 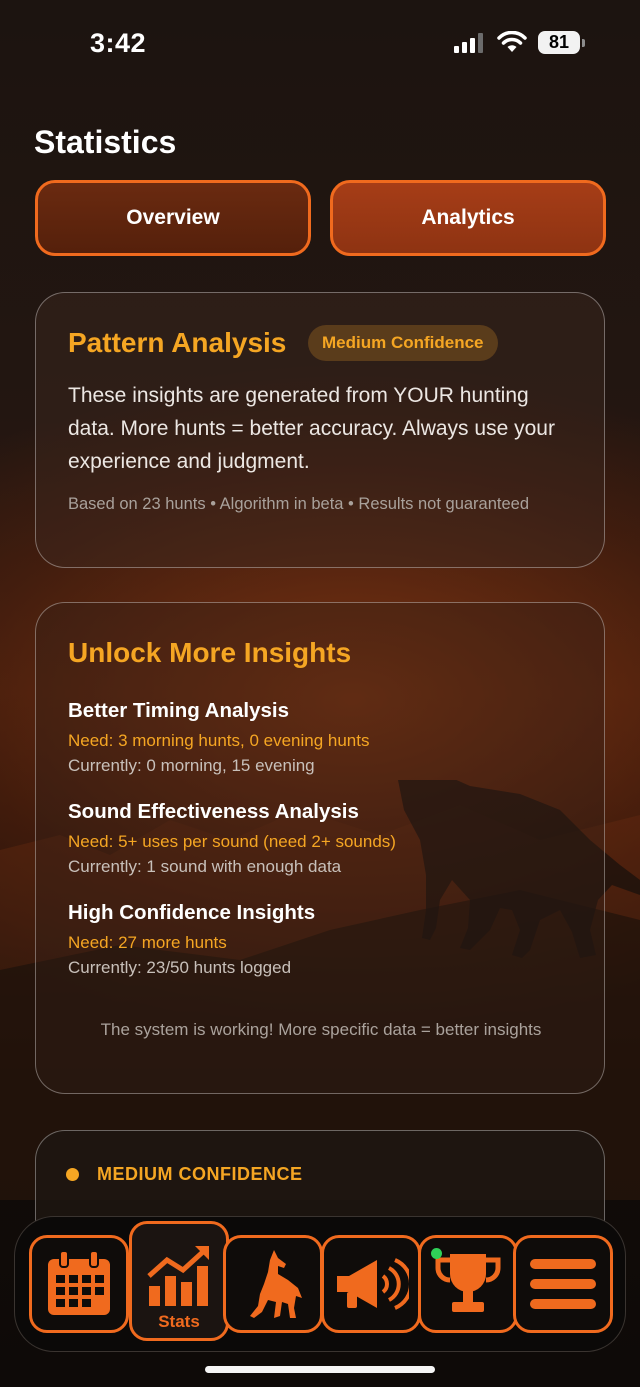 I want to click on bottom-tab-bar: Stats, so click(x=320, y=1284).